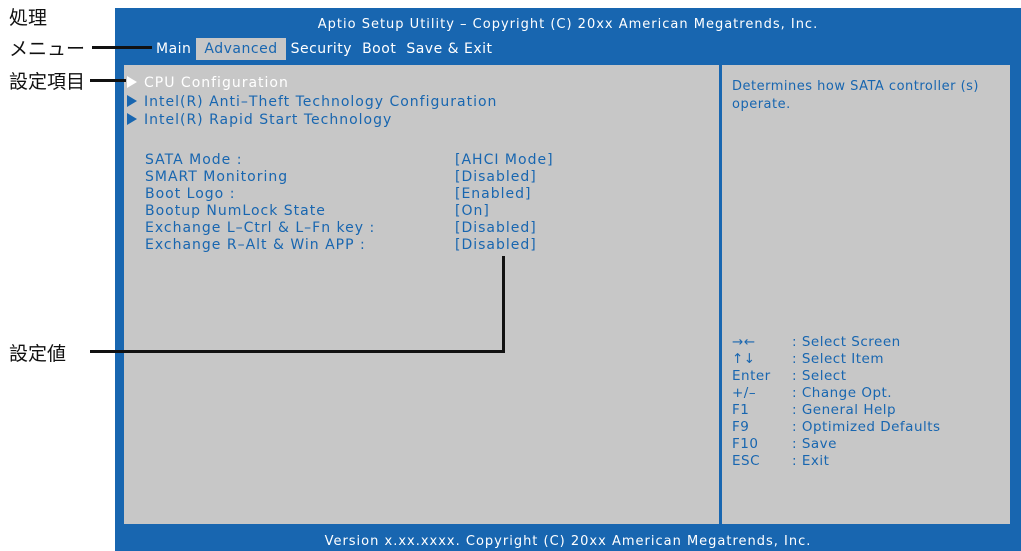 The height and width of the screenshot is (551, 1021). What do you see at coordinates (173, 49) in the screenshot?
I see `menu-tab-main: Main` at bounding box center [173, 49].